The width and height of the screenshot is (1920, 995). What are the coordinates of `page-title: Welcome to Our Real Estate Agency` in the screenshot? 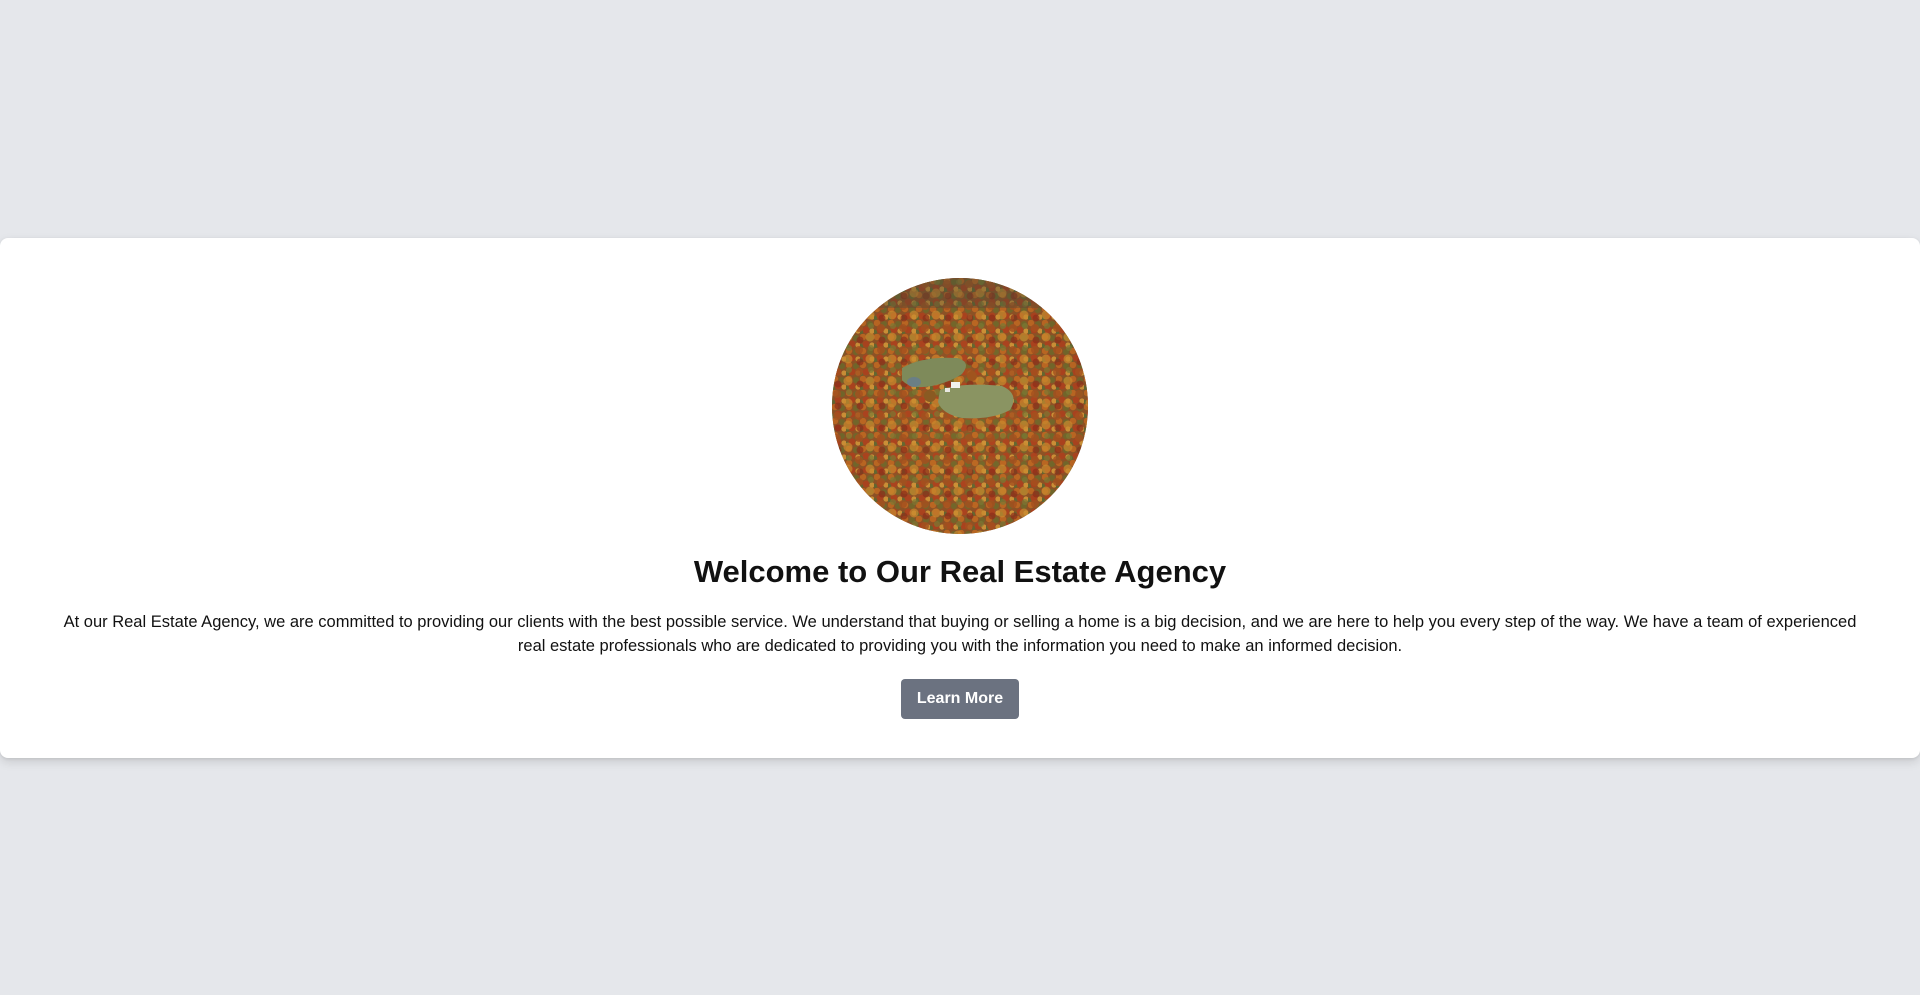 It's located at (960, 571).